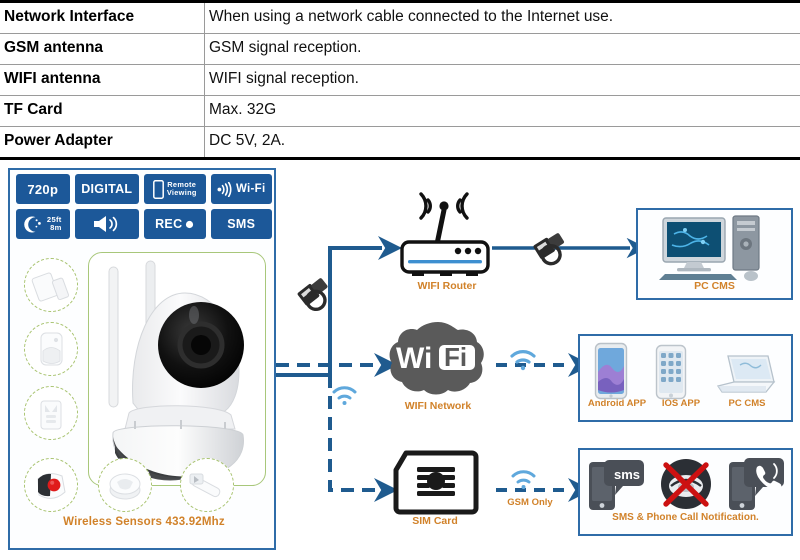 This screenshot has width=800, height=560. What do you see at coordinates (502, 80) in the screenshot?
I see `spec-value: WIFI signal reception.` at bounding box center [502, 80].